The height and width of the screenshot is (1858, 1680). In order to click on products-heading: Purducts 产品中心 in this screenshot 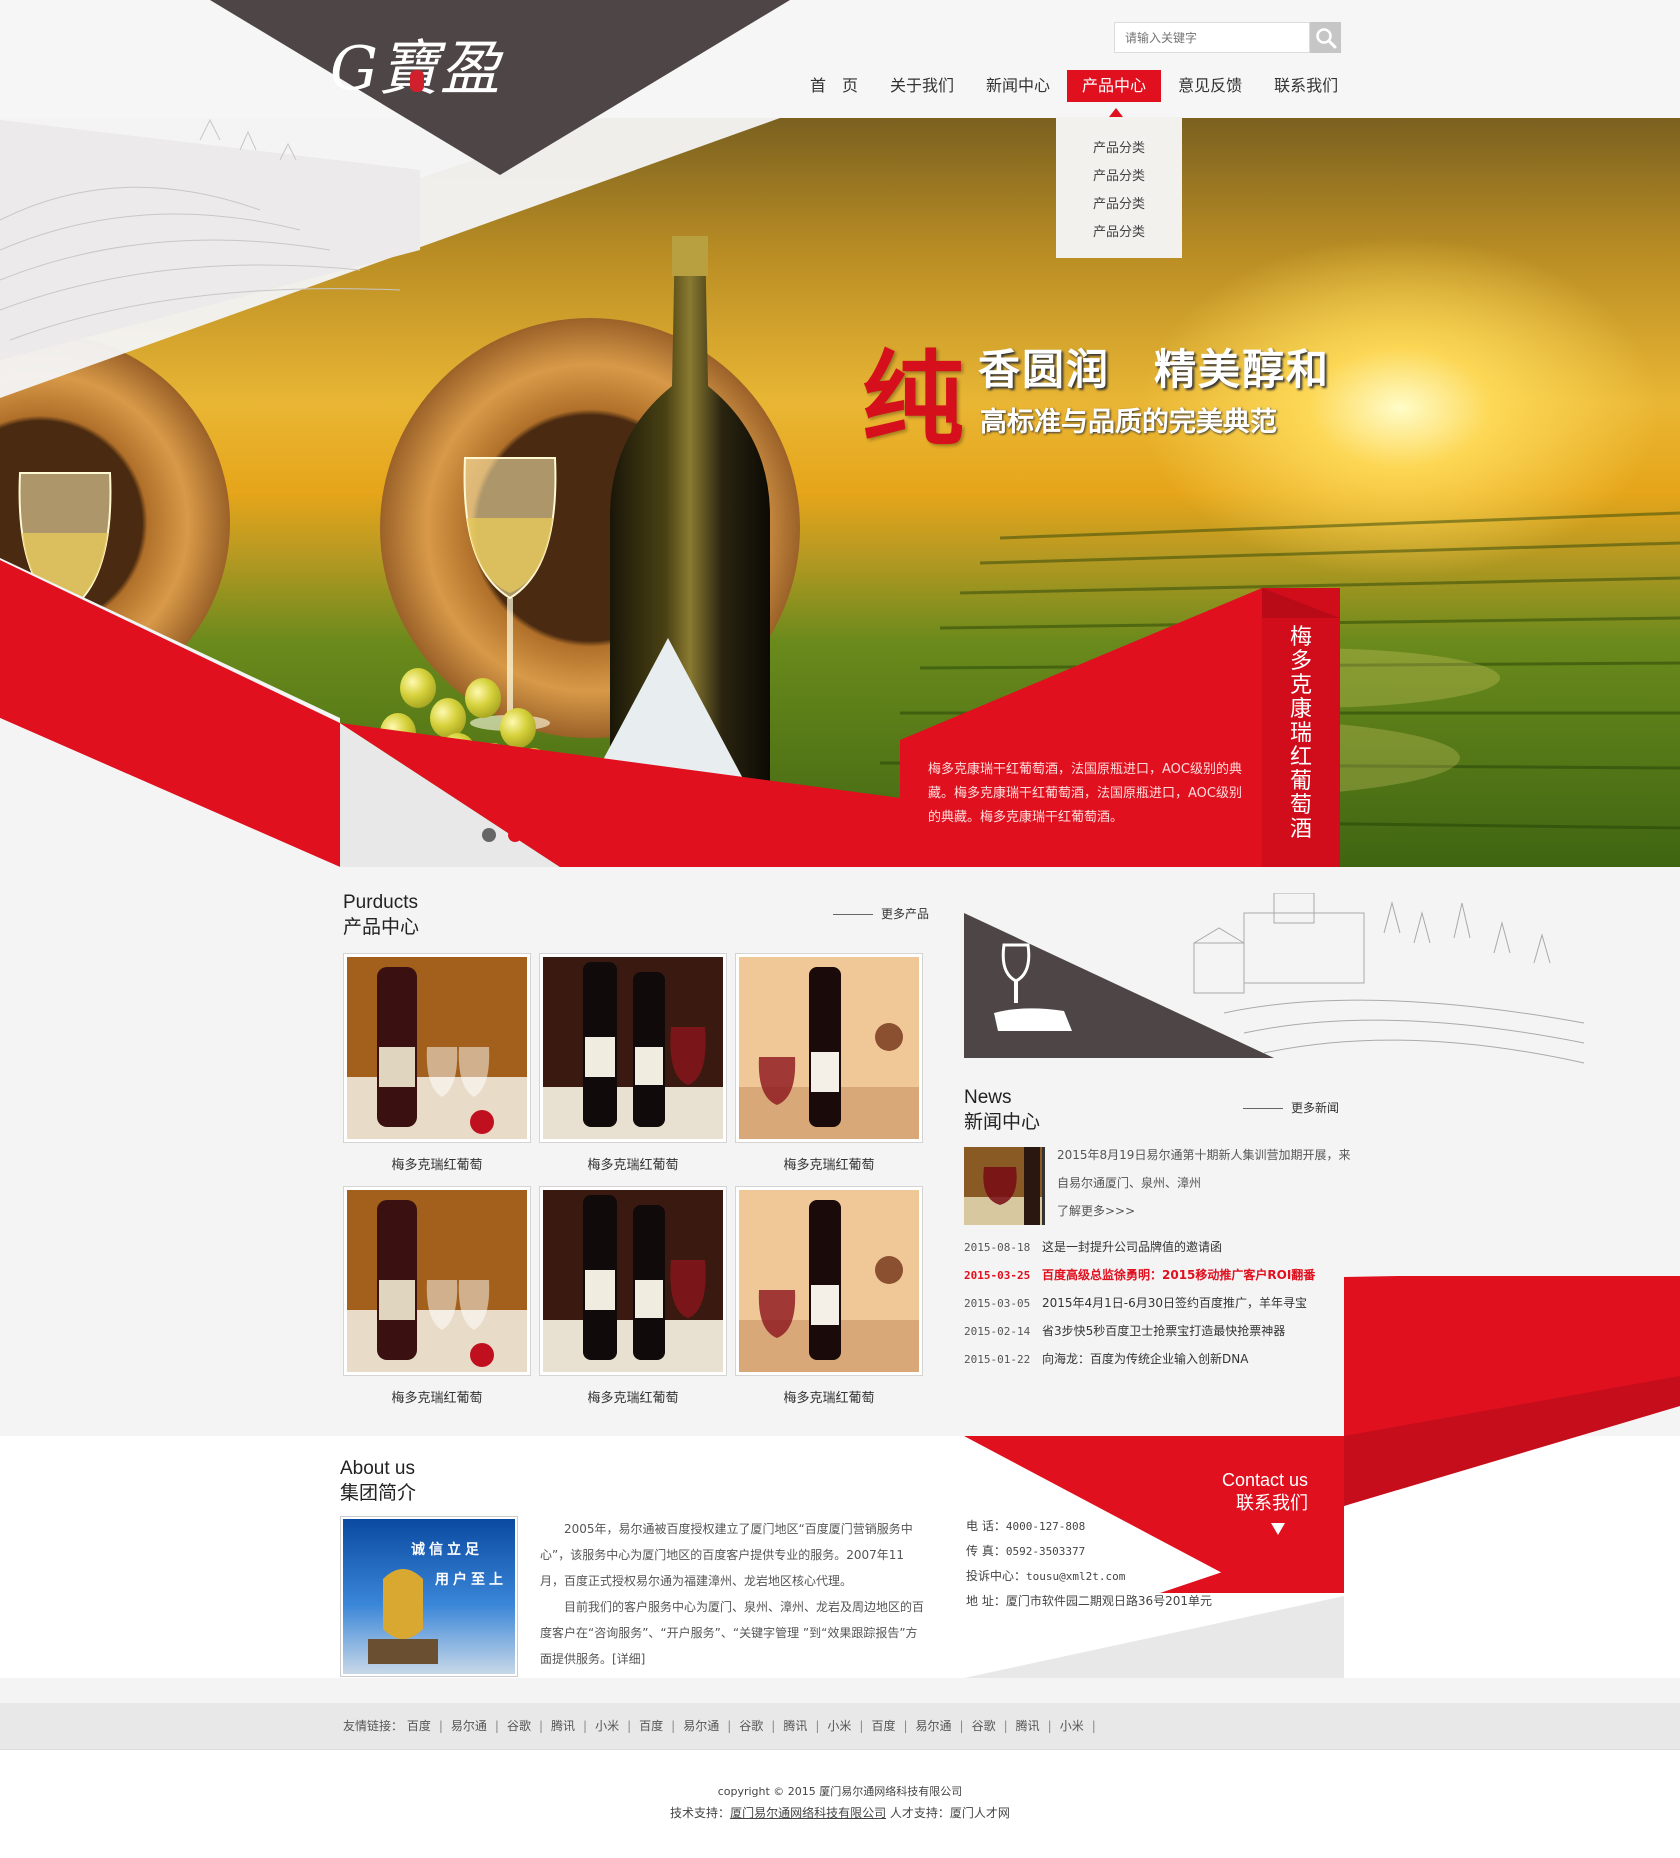, I will do `click(381, 915)`.